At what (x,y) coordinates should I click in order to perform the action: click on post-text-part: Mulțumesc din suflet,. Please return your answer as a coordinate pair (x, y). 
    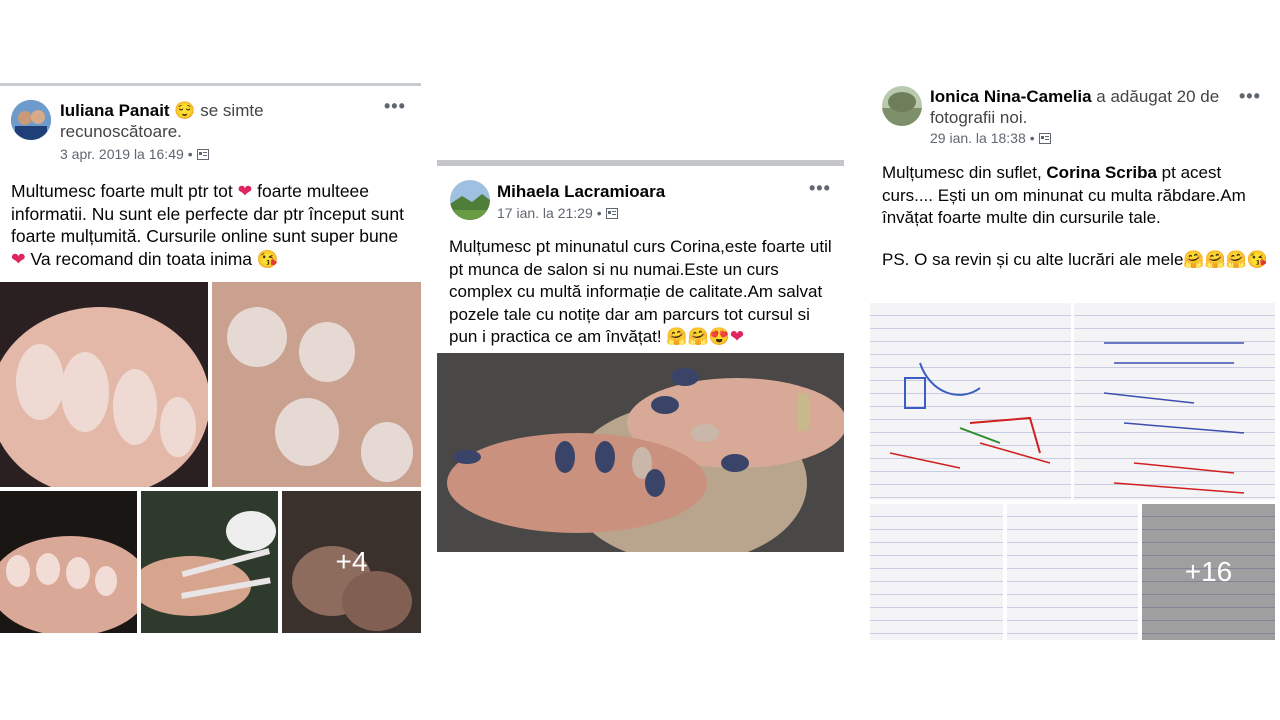
    Looking at the image, I should click on (964, 172).